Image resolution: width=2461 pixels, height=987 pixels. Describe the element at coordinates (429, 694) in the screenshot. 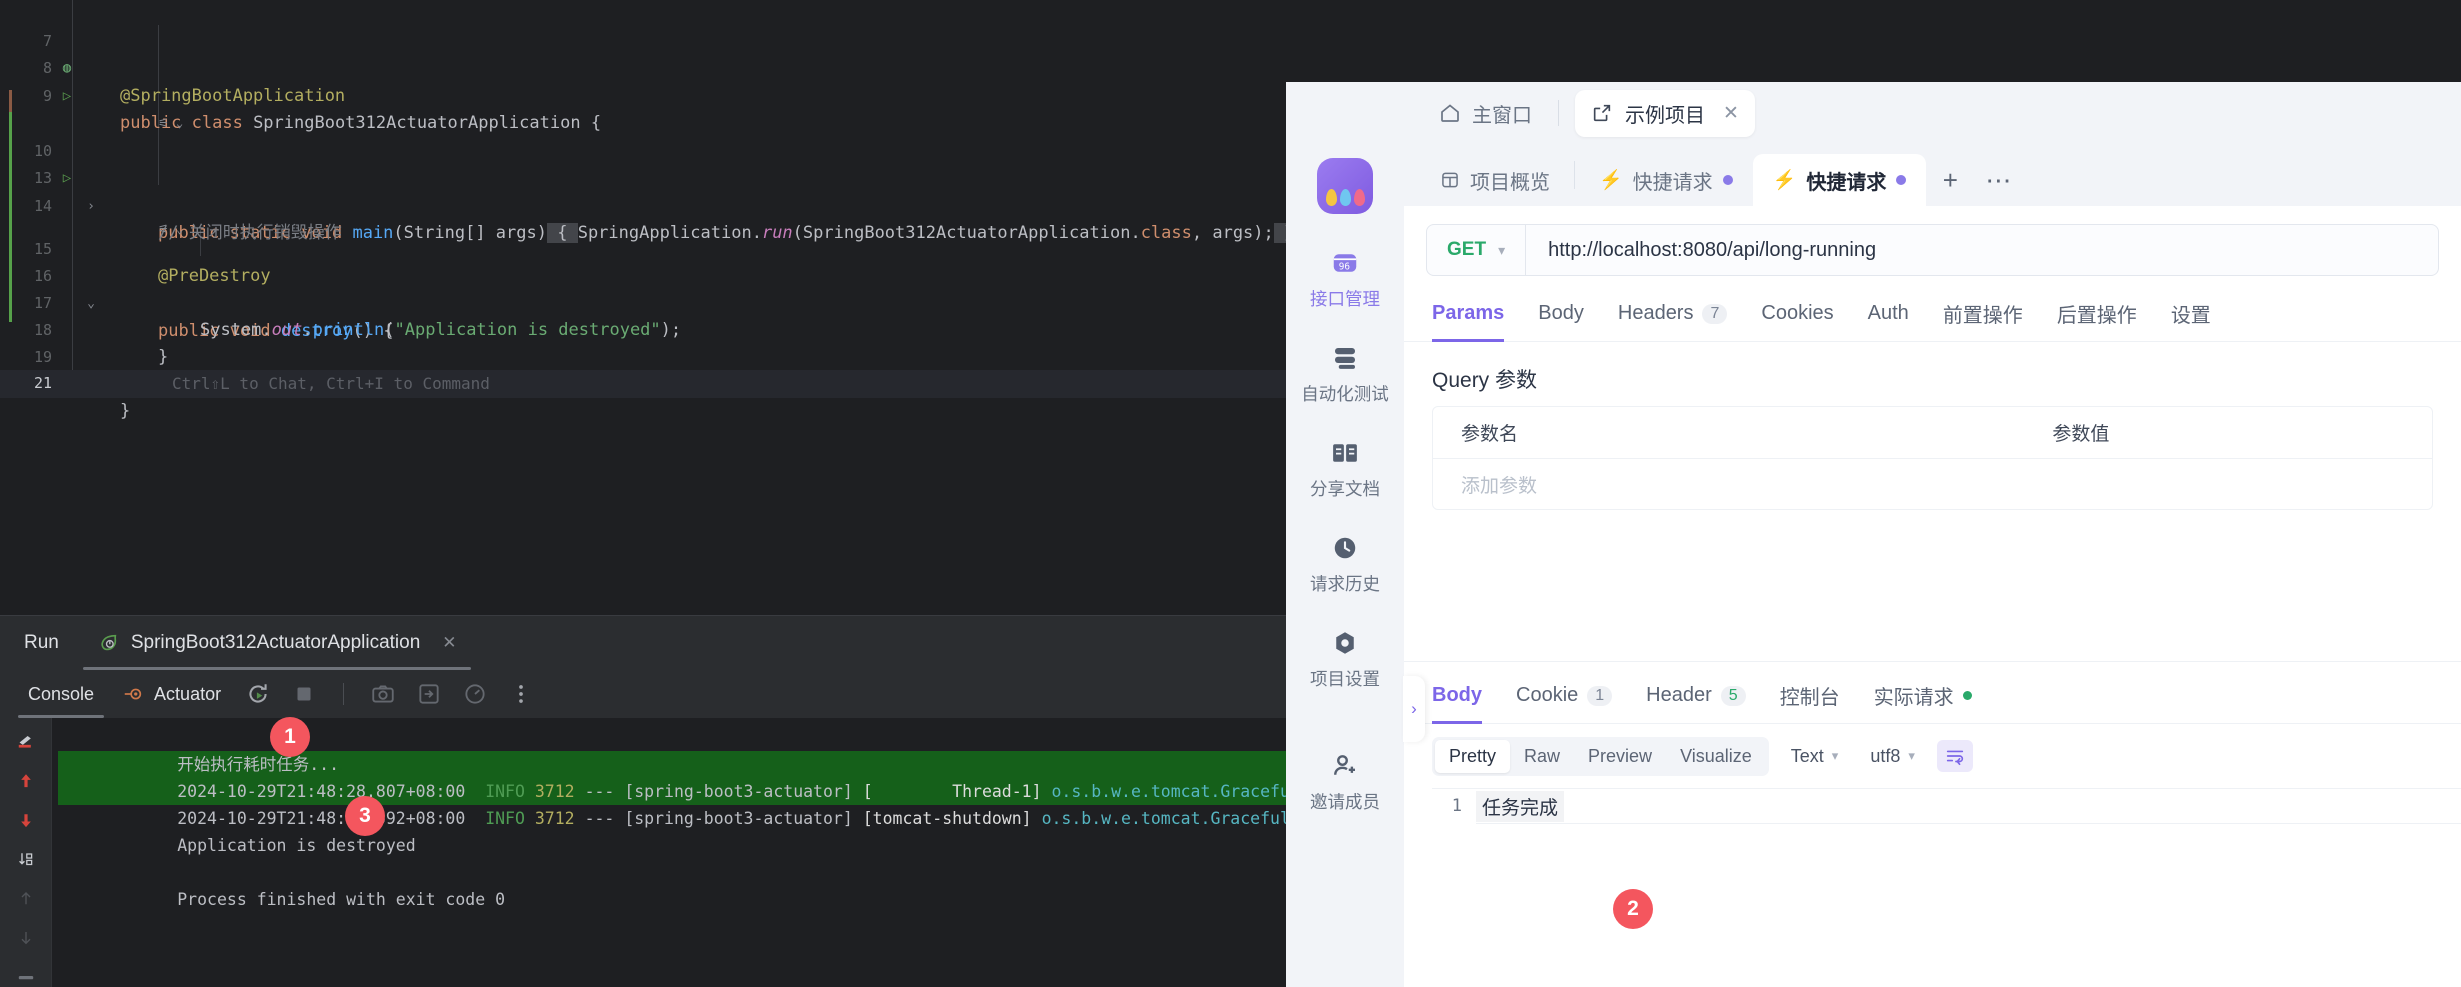

I see `import-icon` at that location.